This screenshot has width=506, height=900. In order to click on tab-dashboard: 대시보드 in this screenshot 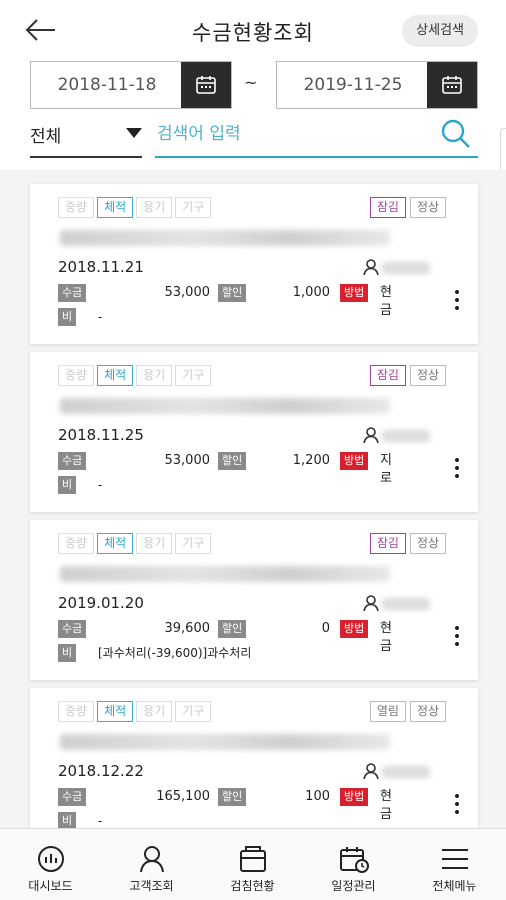, I will do `click(50, 864)`.